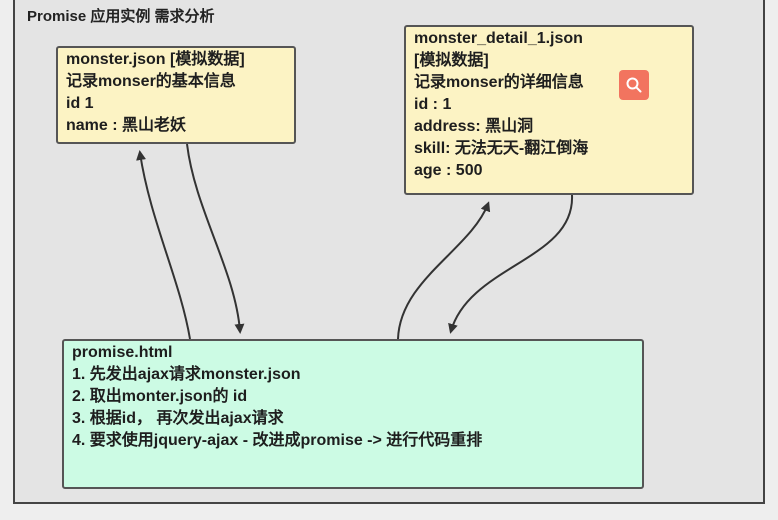  What do you see at coordinates (160, 396) in the screenshot?
I see `box-line: 2. 取出monter.json的 id` at bounding box center [160, 396].